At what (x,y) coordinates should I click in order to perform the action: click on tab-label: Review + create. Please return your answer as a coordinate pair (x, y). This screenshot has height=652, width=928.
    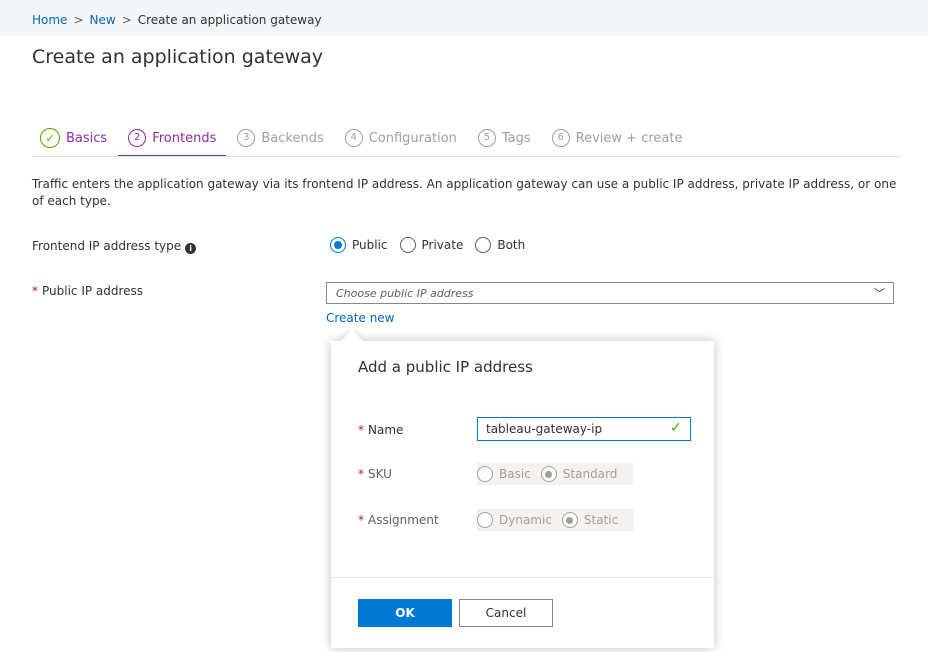
    Looking at the image, I should click on (629, 138).